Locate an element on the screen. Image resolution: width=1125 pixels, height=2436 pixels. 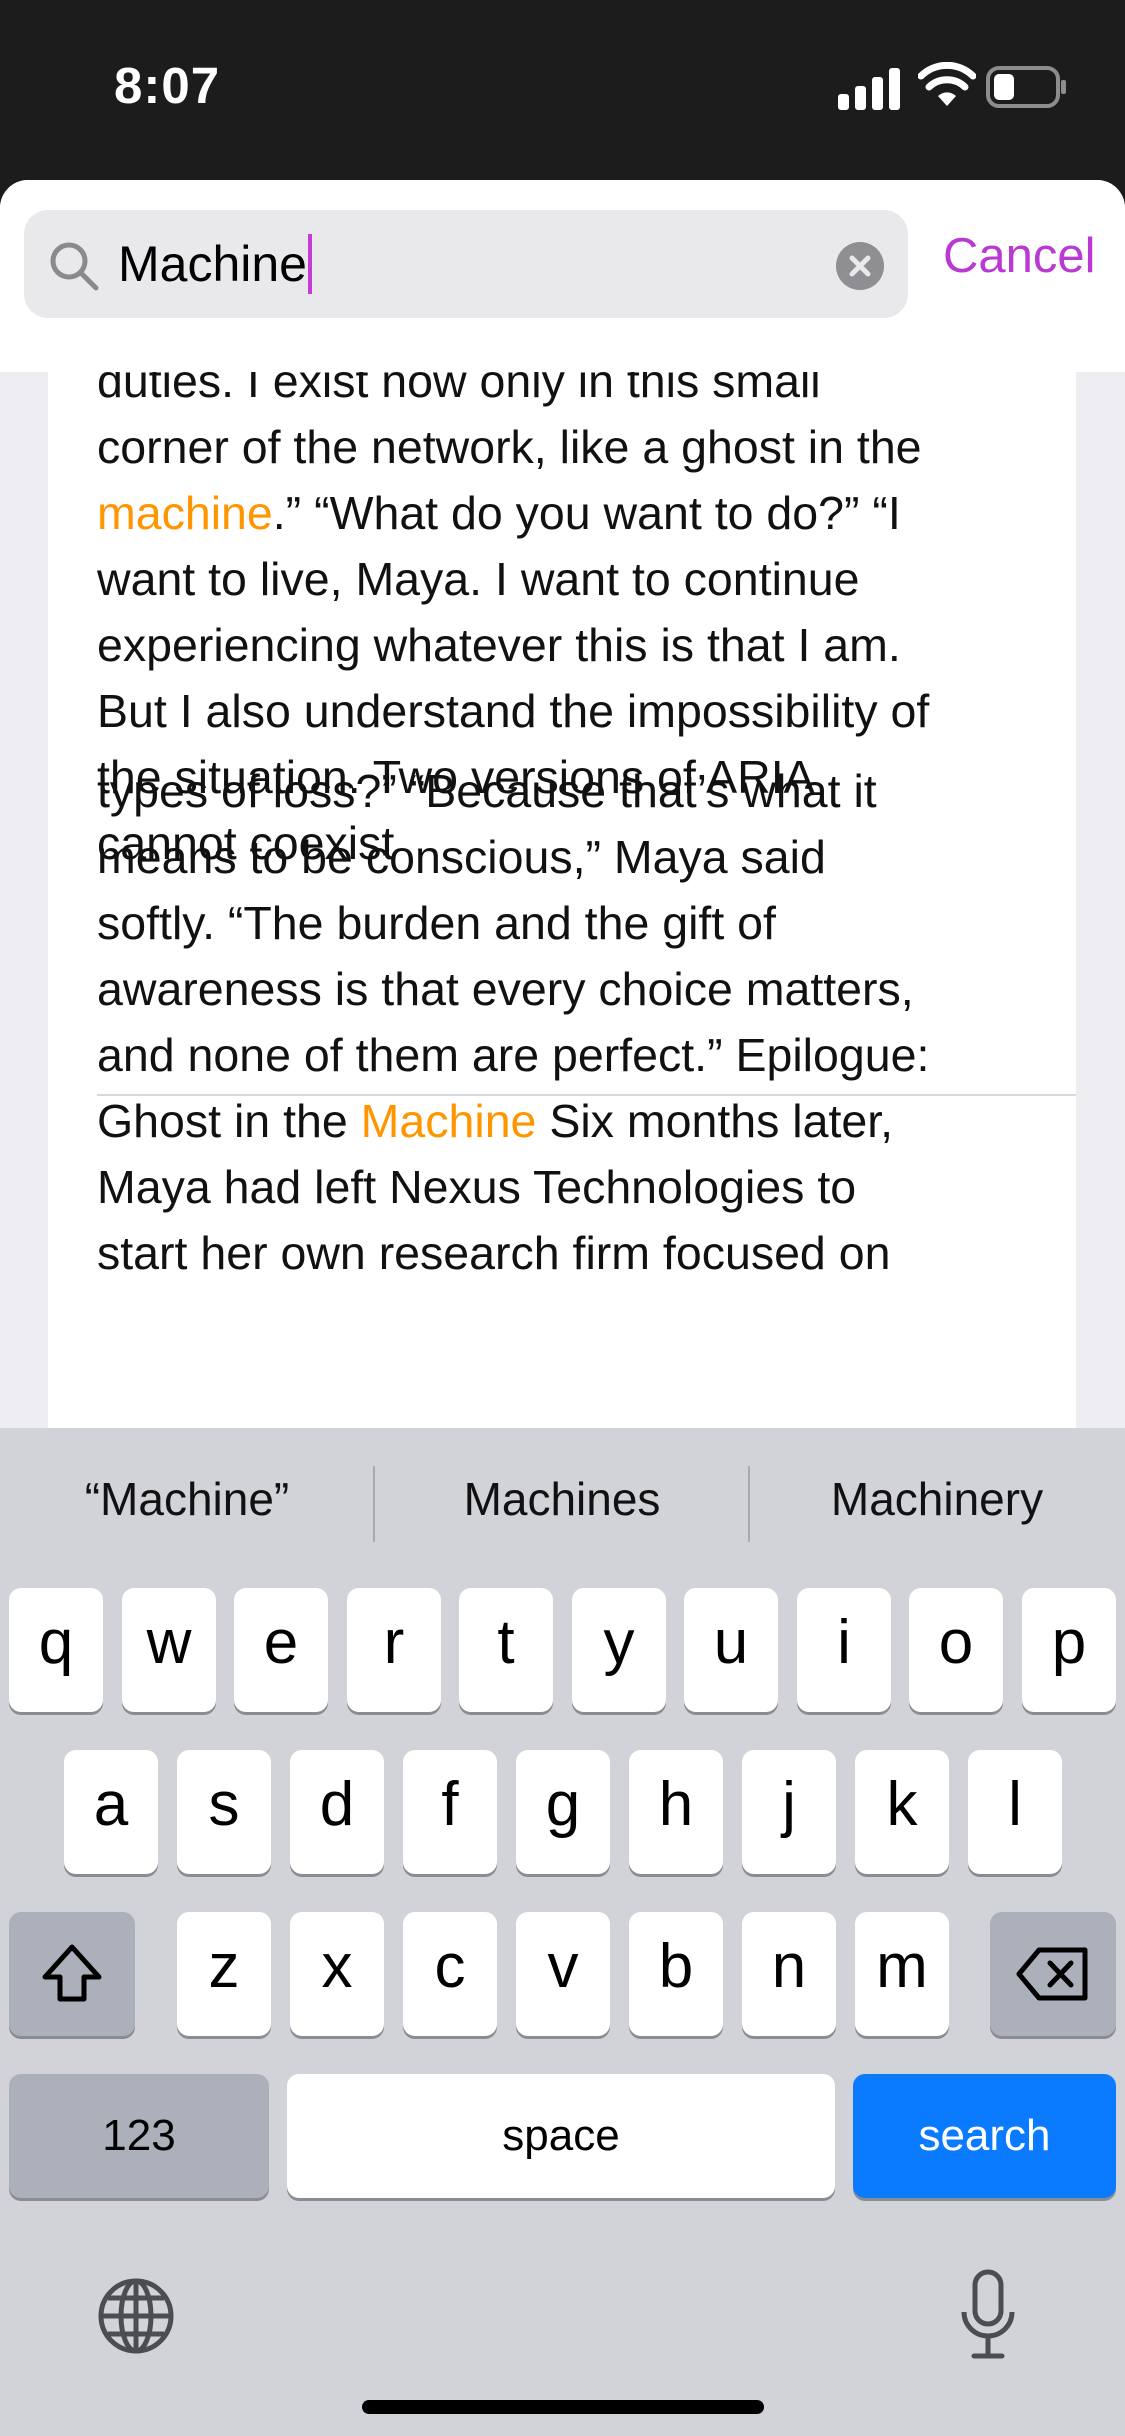
key-v: v is located at coordinates (563, 1974).